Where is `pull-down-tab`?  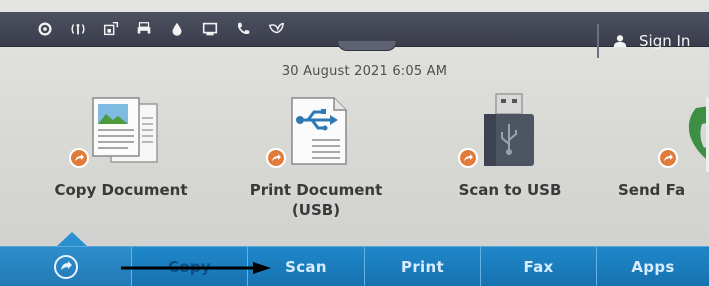 pull-down-tab is located at coordinates (367, 46).